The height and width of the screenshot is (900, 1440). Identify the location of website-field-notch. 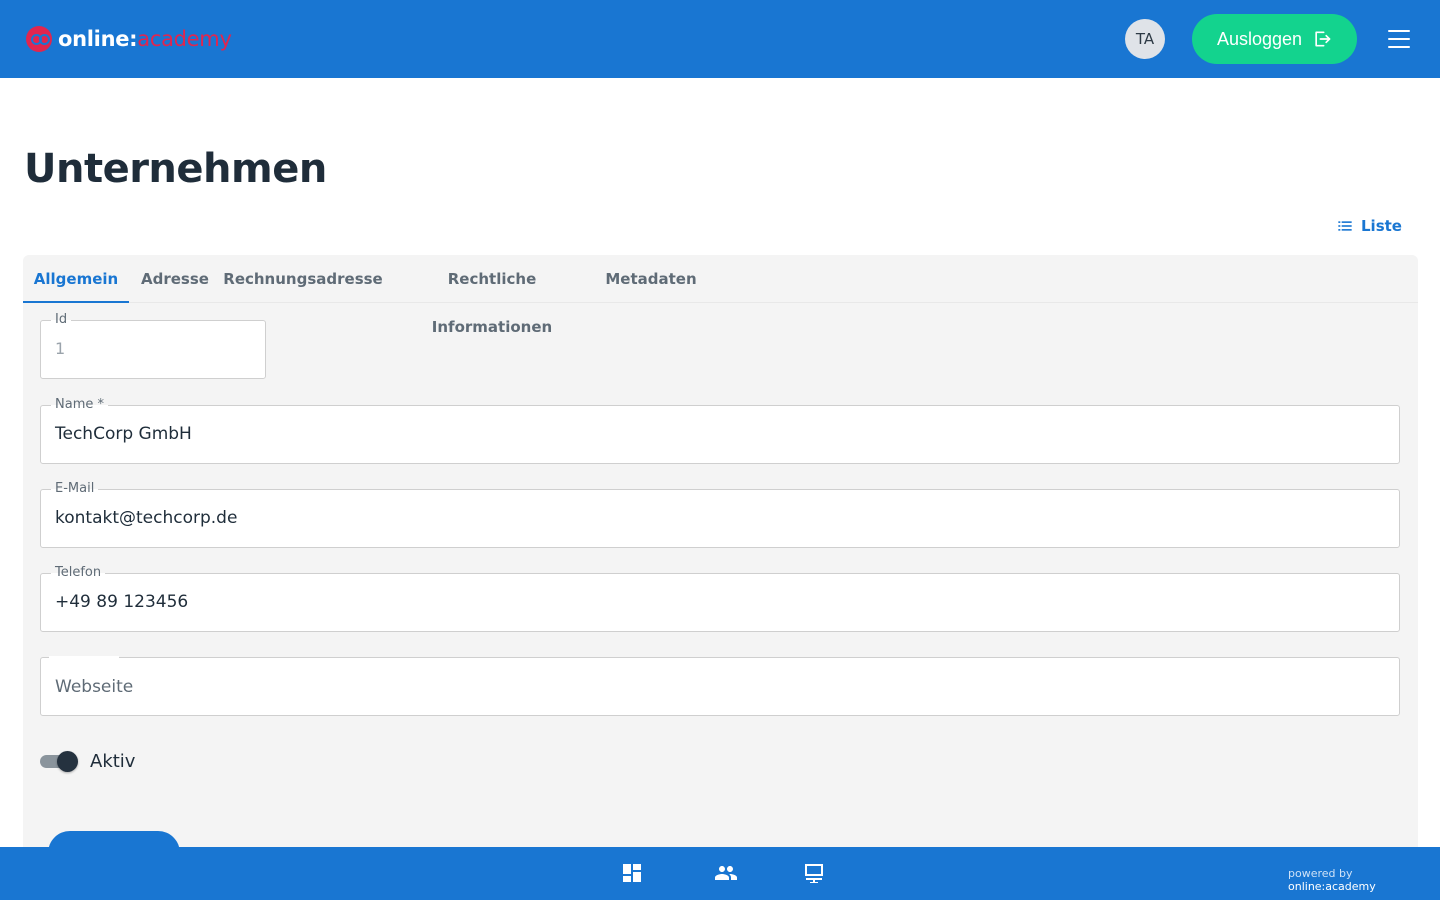
(84, 658).